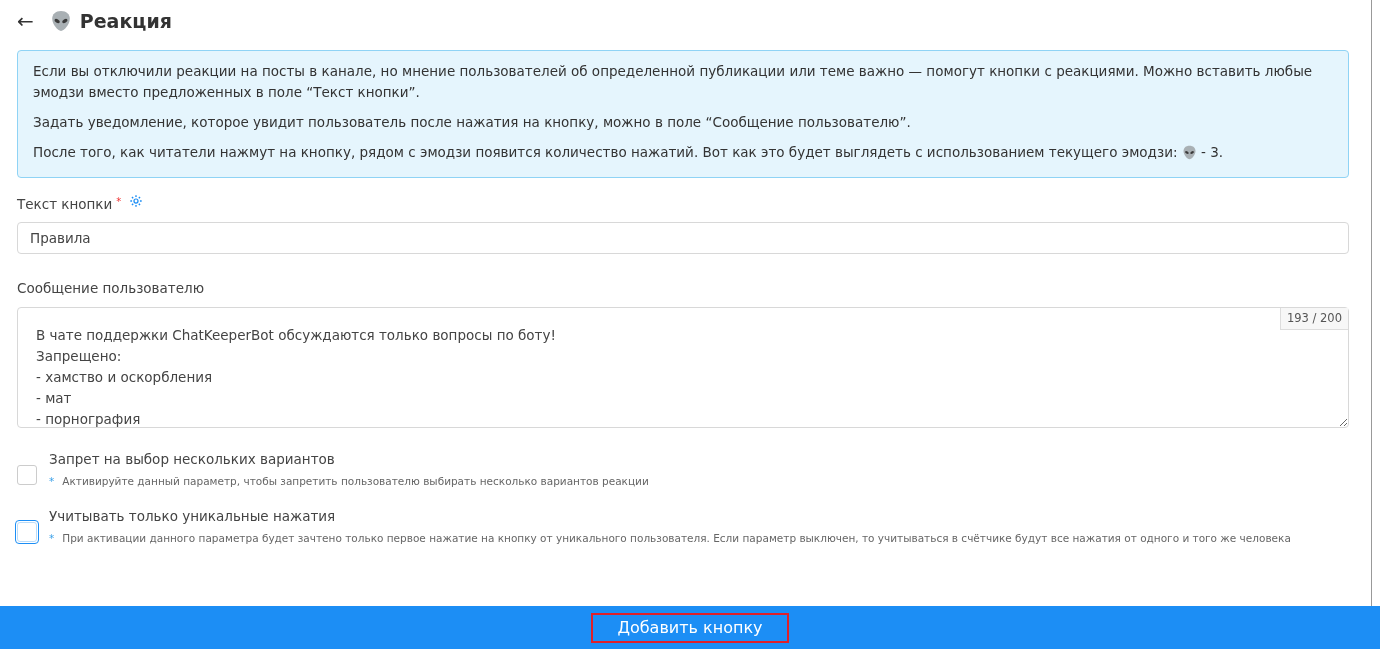  I want to click on hint-text: При активации данного параметра будет зачтено только первое нажатие на кнопку от уникального пользователя. Если параметр выключен, то учитываться в счётчике будут все нажатия от одного и того же человека, so click(676, 539).